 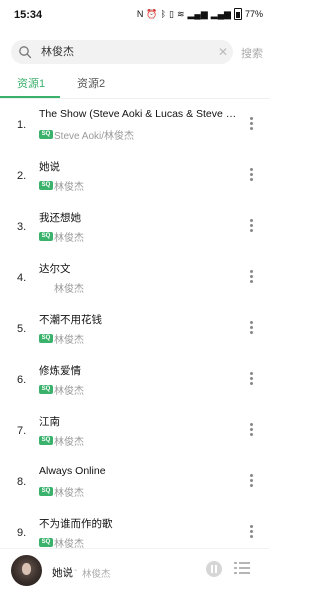 I want to click on song-title: 修炼爱情, so click(x=60, y=371).